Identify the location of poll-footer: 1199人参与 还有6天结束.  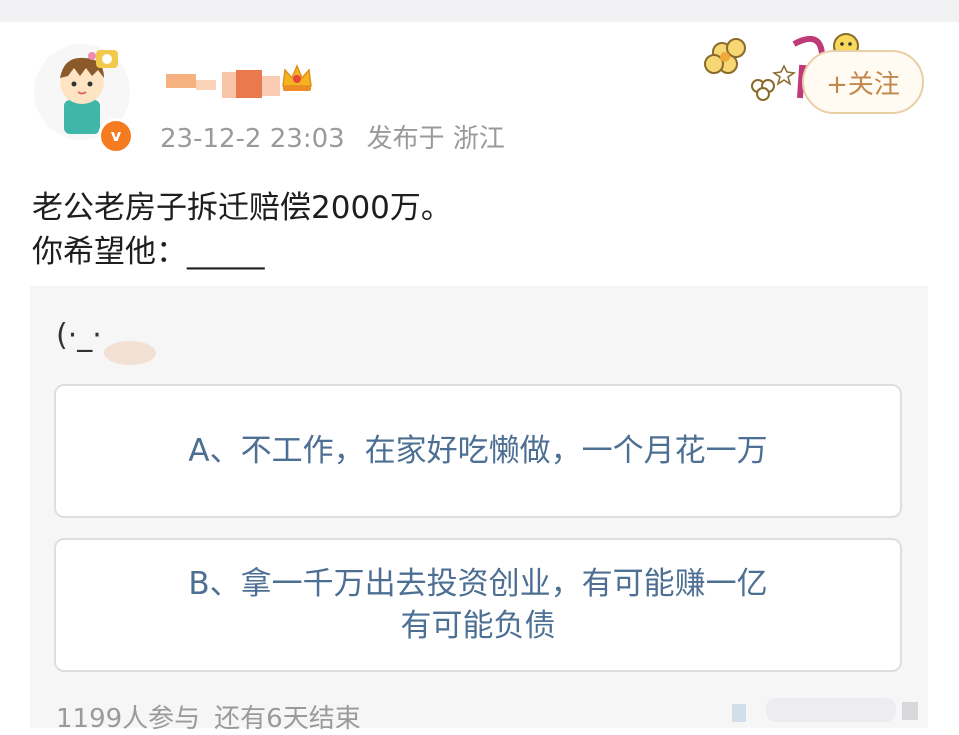
(215, 716).